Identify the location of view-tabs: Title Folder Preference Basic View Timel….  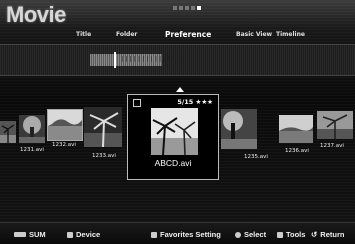
(177, 36).